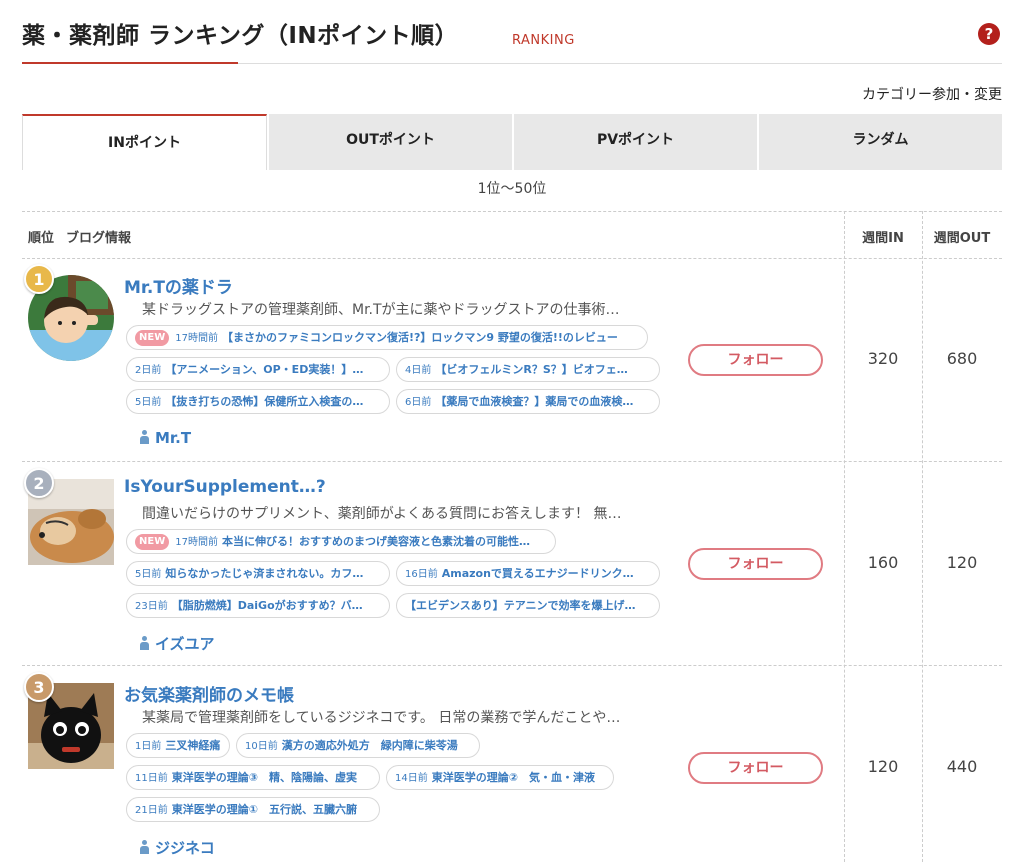 This screenshot has height=862, width=1024. Describe the element at coordinates (543, 40) in the screenshot. I see `ranking-subtitle: RANKING` at that location.